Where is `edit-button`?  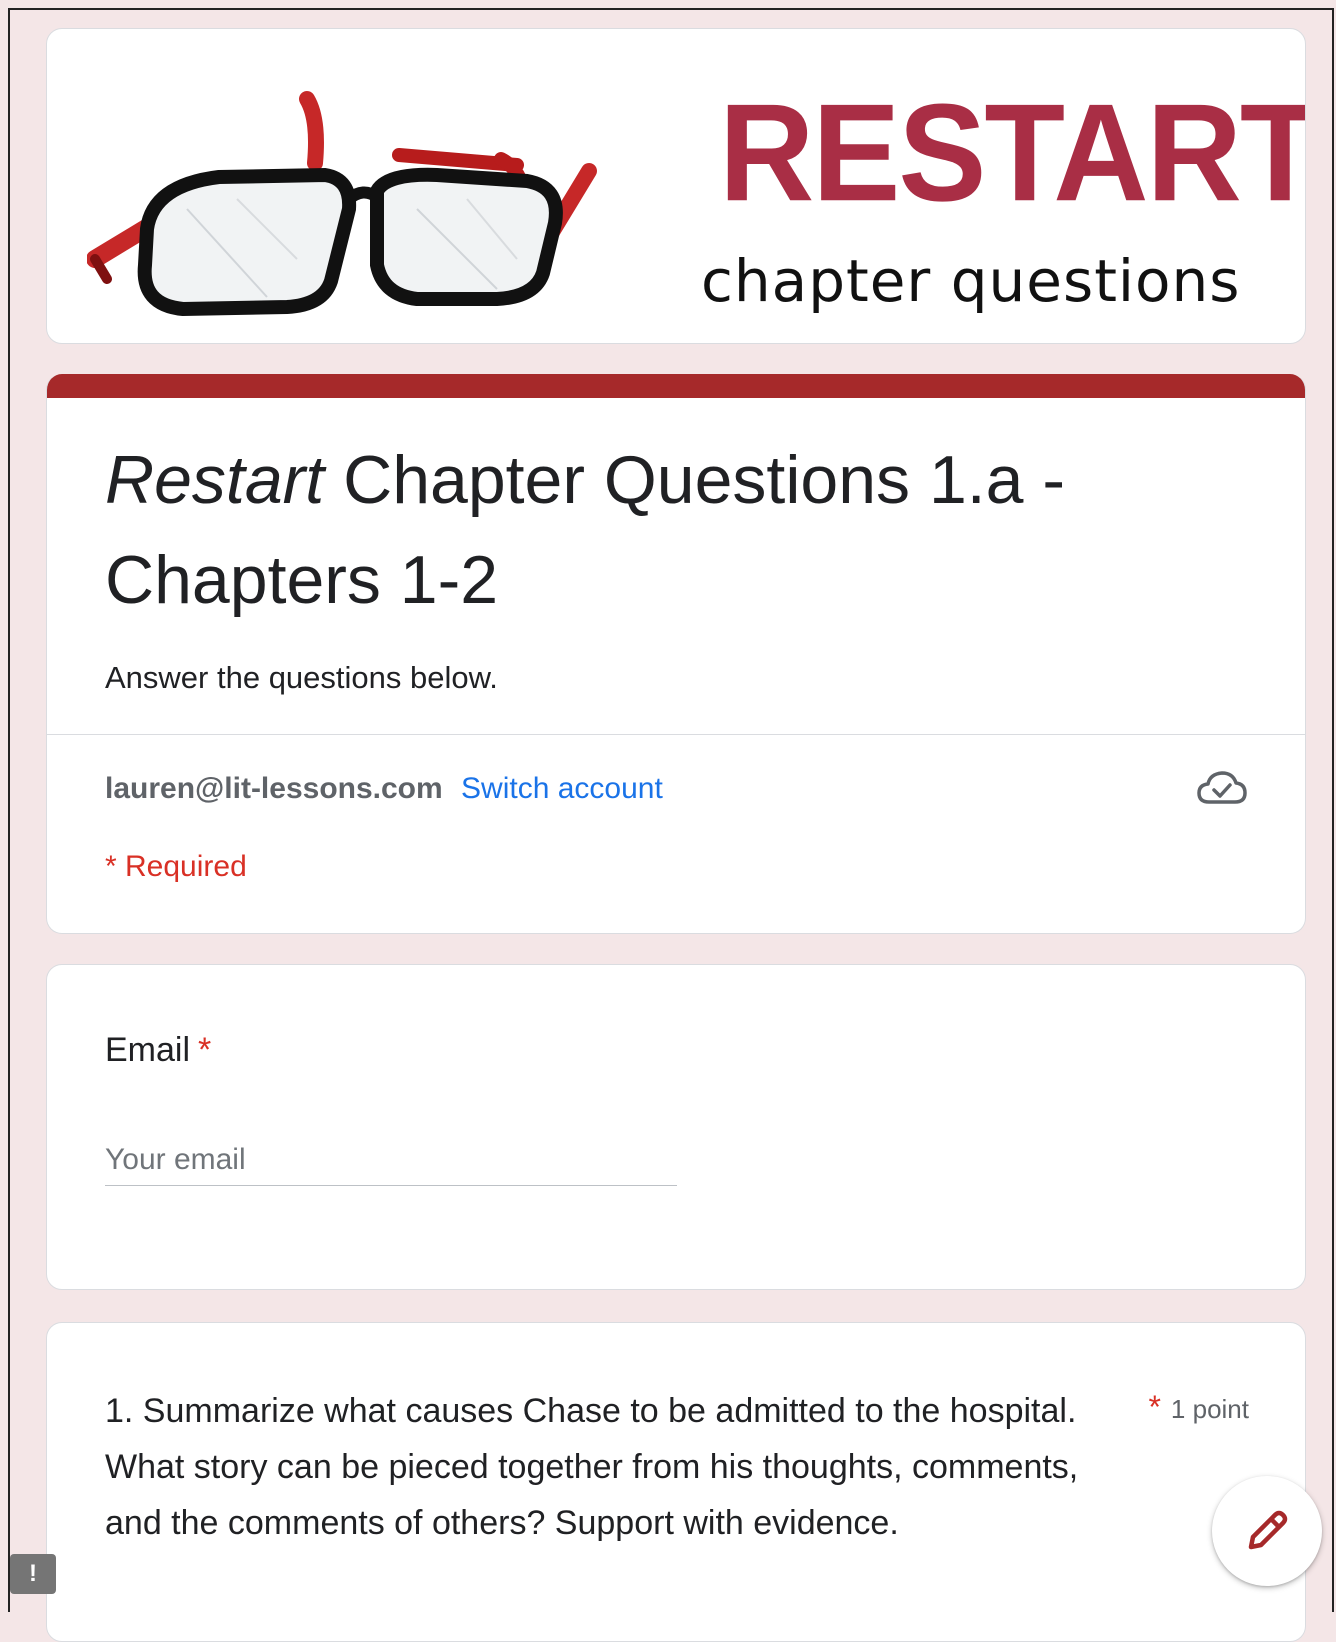
edit-button is located at coordinates (1267, 1531).